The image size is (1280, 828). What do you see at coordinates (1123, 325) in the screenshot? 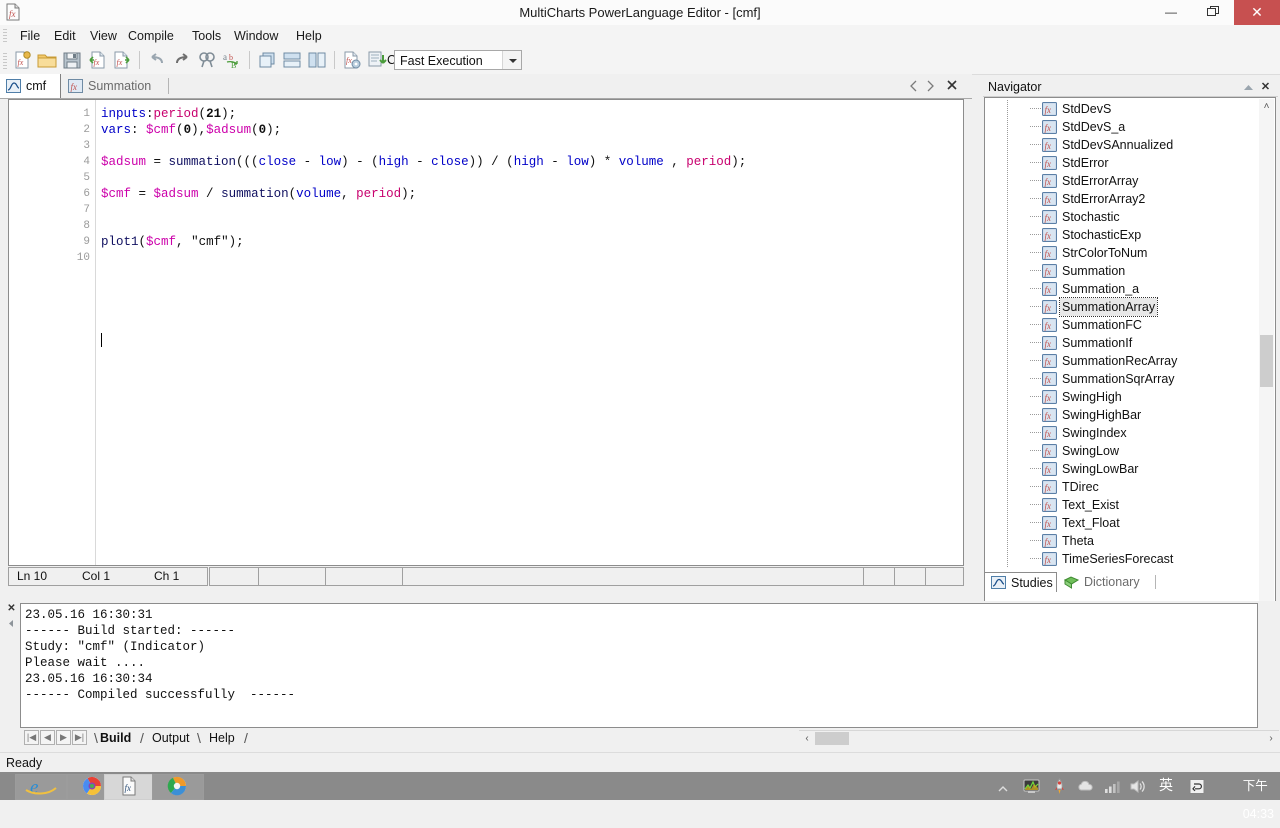
I see `navigator-item: fx SummationFC` at bounding box center [1123, 325].